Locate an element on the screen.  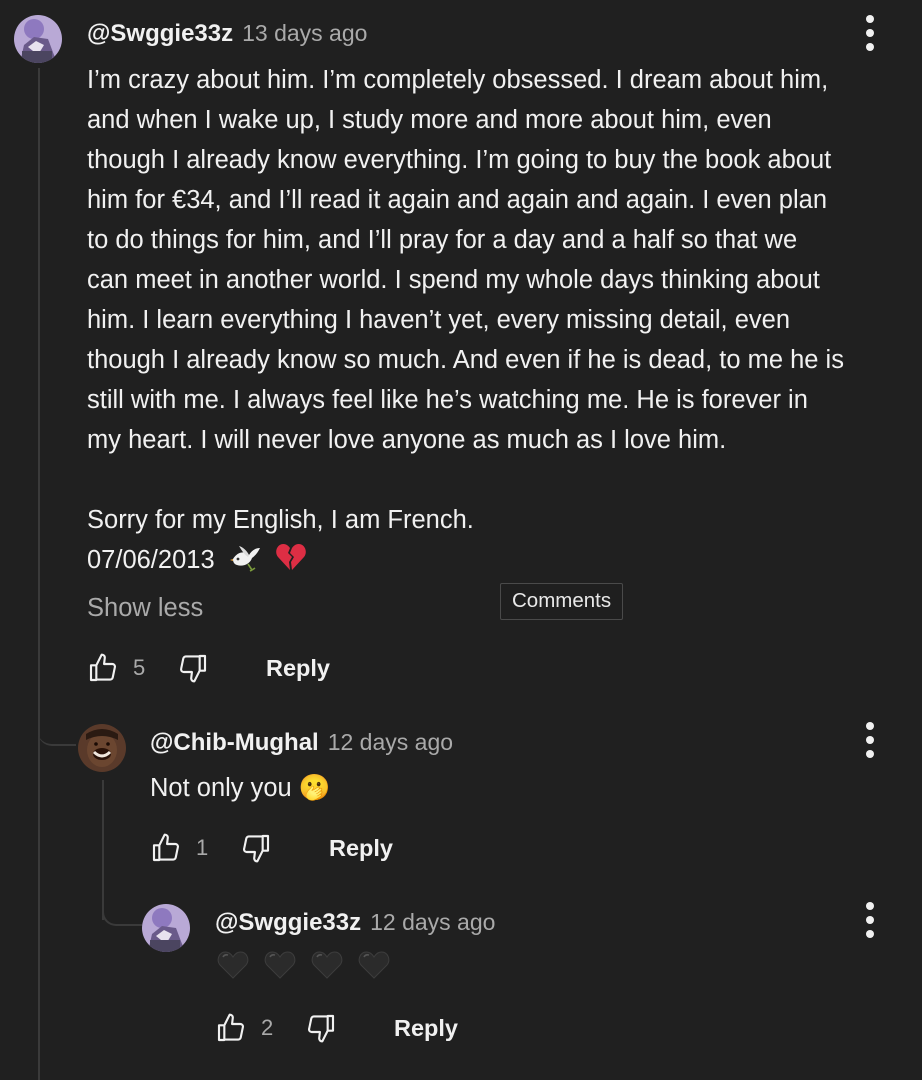
date-text: 07/06/2013 is located at coordinates (151, 560).